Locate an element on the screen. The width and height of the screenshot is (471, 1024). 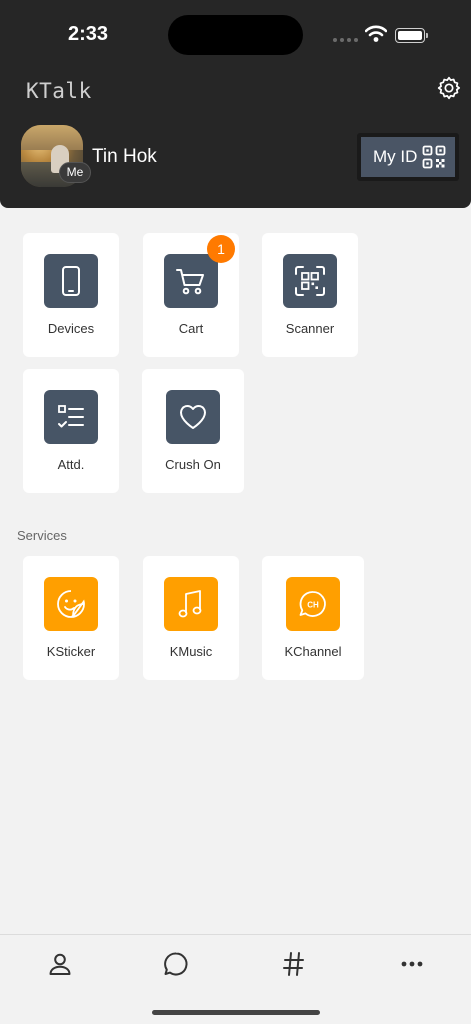
tile-attendance: Attd. is located at coordinates (71, 431).